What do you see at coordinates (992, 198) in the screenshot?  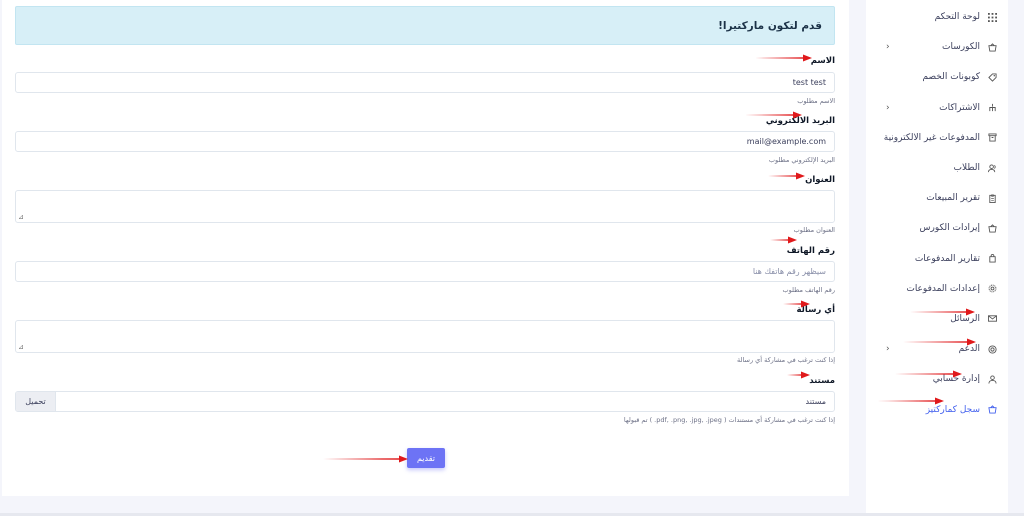 I see `clipboard-icon` at bounding box center [992, 198].